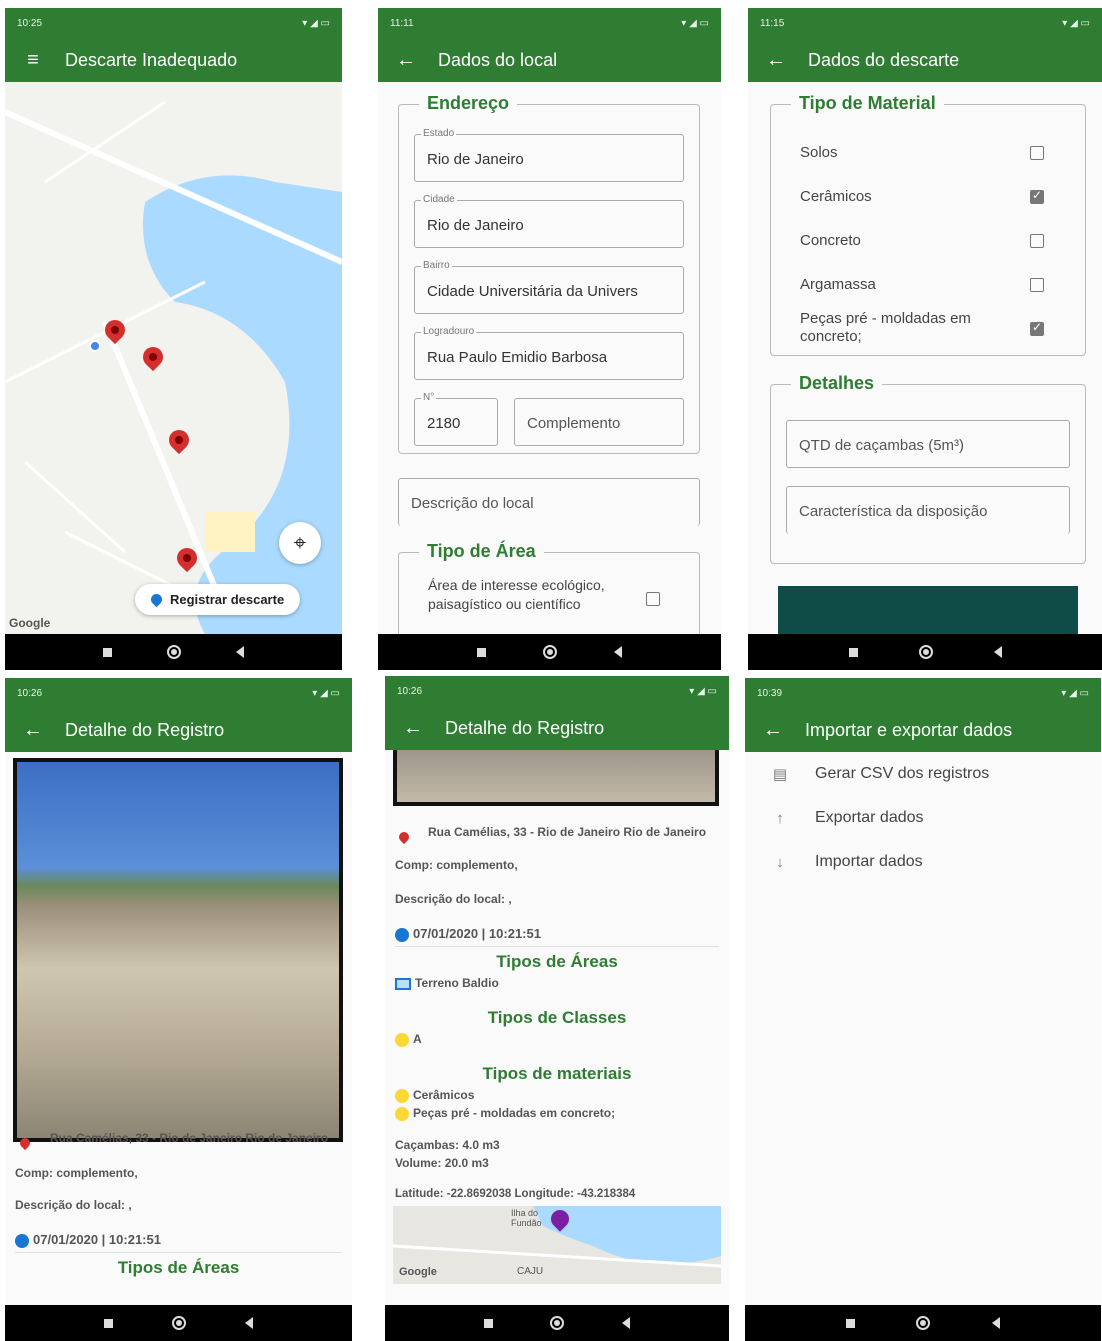 This screenshot has height=1341, width=1102. Describe the element at coordinates (549, 502) in the screenshot. I see `description-field: Descrição do local` at that location.